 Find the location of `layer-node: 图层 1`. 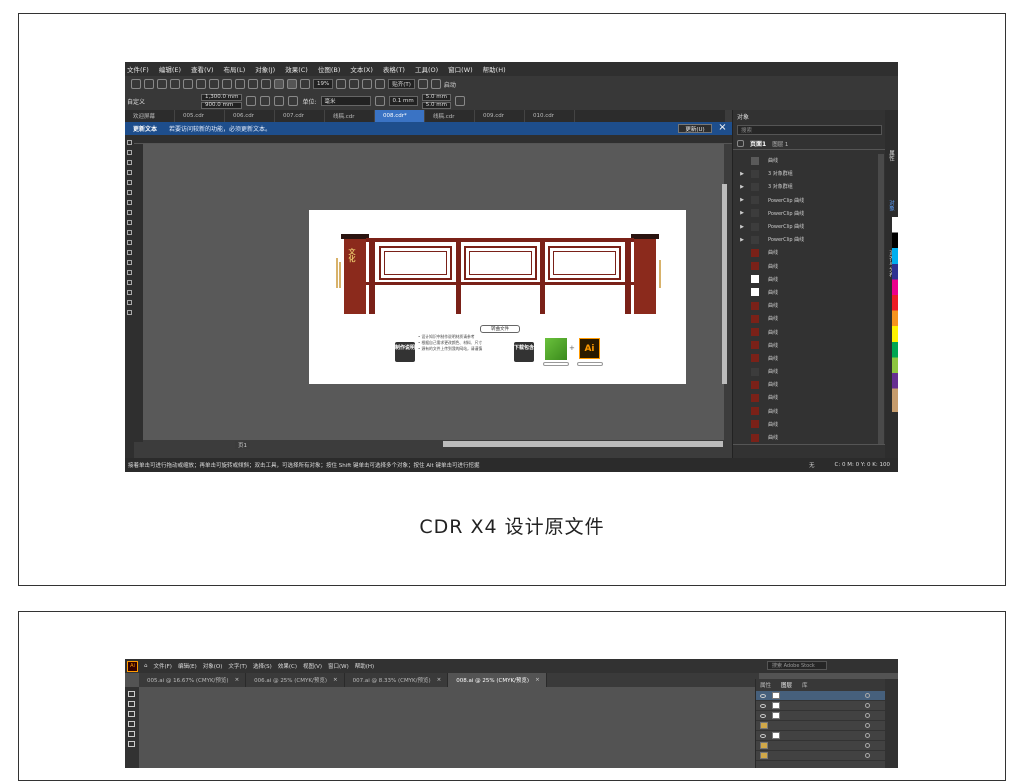

layer-node: 图层 1 is located at coordinates (780, 144).